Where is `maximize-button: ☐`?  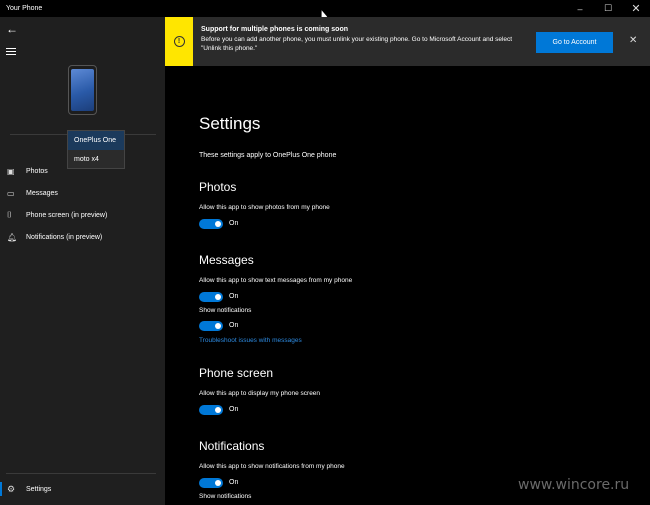
maximize-button: ☐ is located at coordinates (608, 8).